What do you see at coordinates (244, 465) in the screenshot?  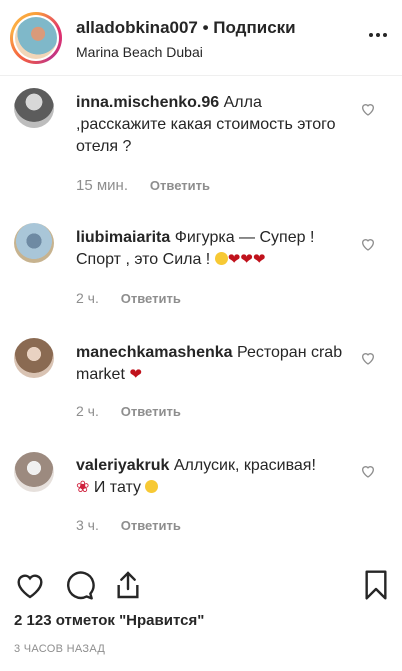 I see `comment-body: Аллусик, красивая!` at bounding box center [244, 465].